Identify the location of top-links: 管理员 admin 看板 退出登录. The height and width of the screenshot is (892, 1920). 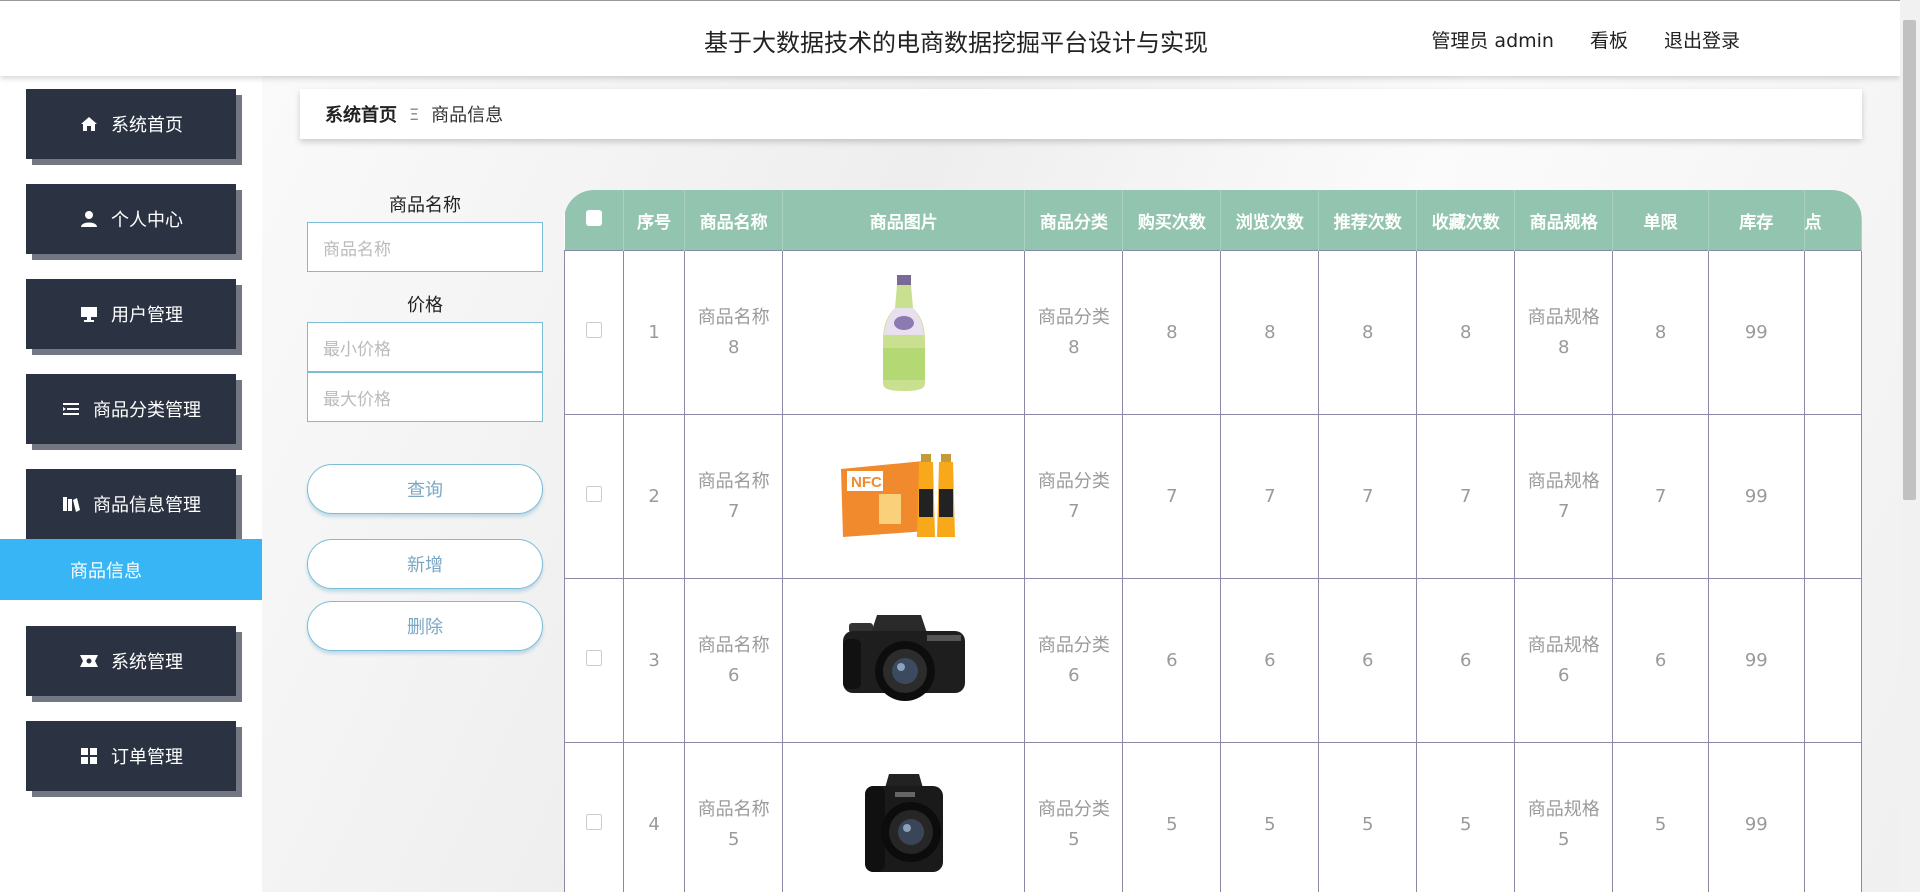
(1585, 39).